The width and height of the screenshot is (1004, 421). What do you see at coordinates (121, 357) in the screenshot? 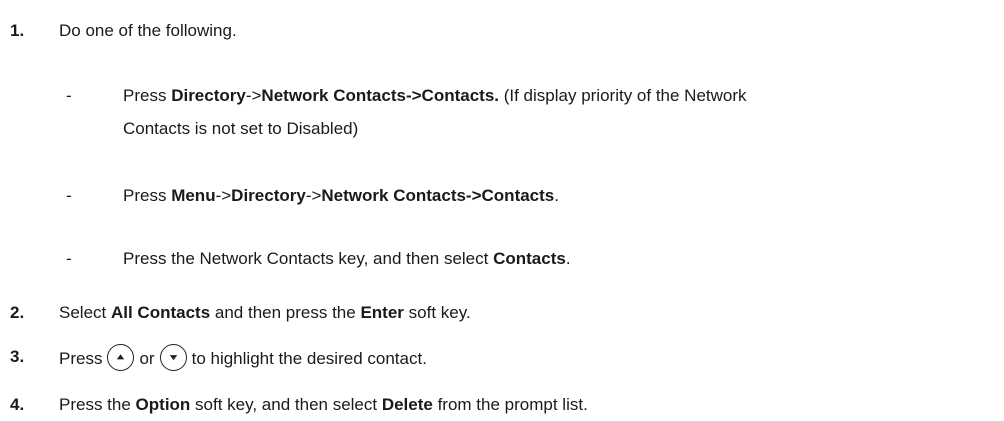
I see `up-arrow-key-icon` at bounding box center [121, 357].